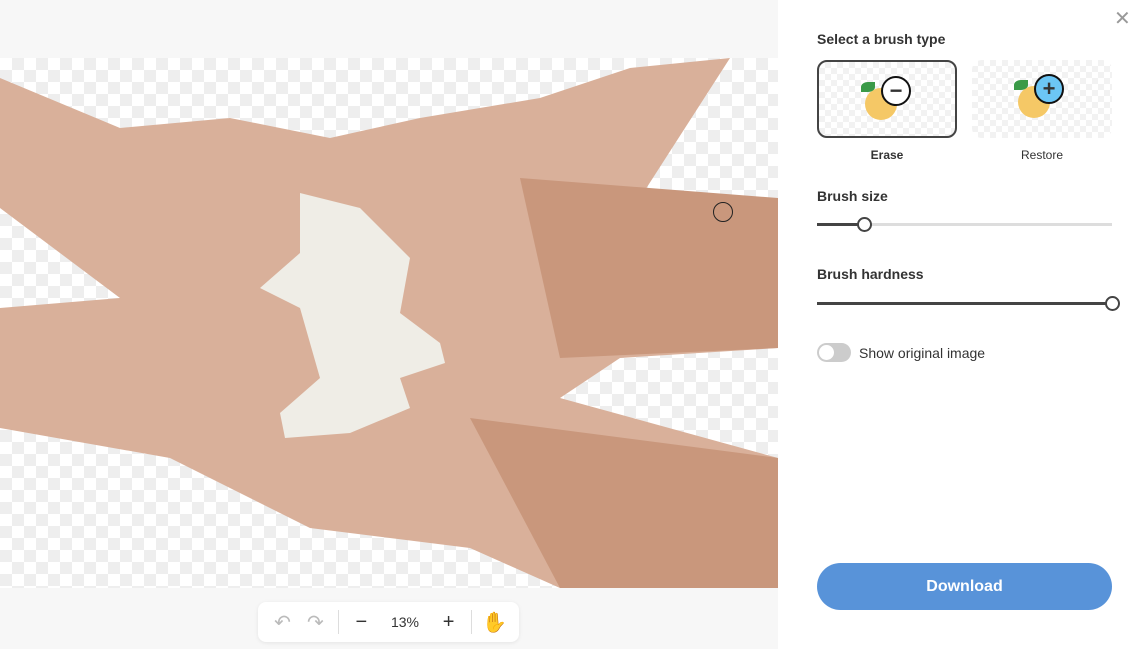 This screenshot has width=1140, height=649. Describe the element at coordinates (315, 622) in the screenshot. I see `redo-icon: ↷` at that location.